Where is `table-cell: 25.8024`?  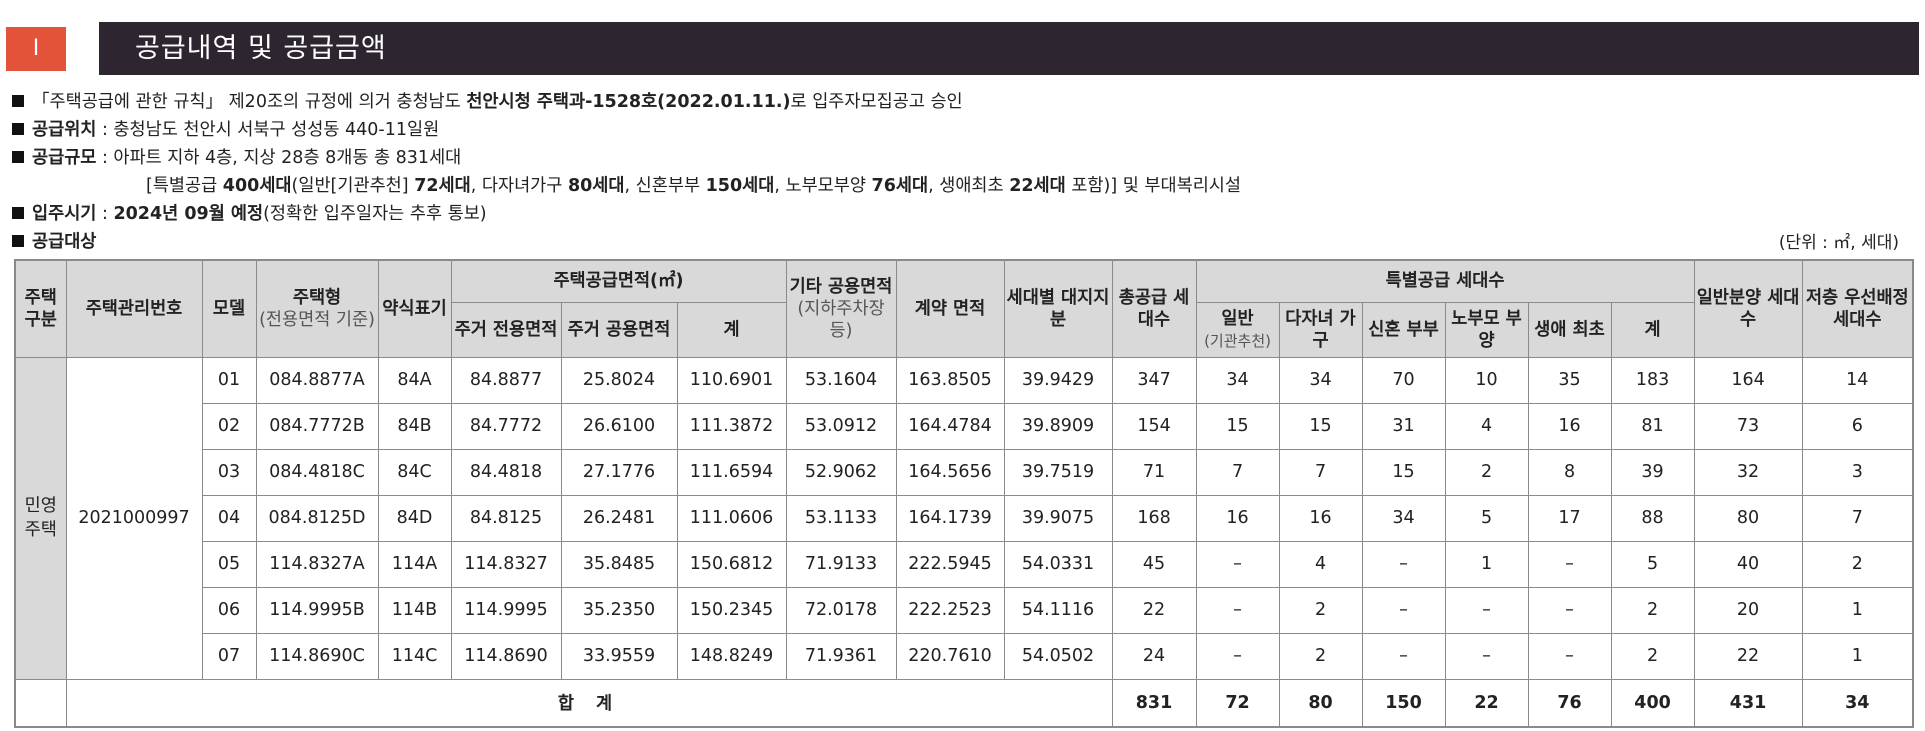
table-cell: 25.8024 is located at coordinates (619, 380).